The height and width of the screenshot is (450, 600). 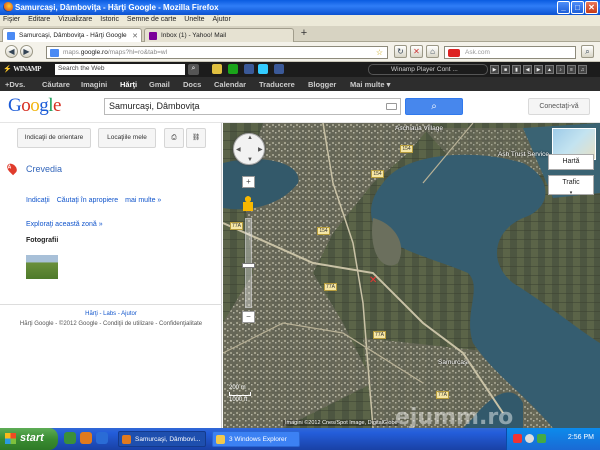 What do you see at coordinates (577, 7) in the screenshot?
I see `maximize-button: □` at bounding box center [577, 7].